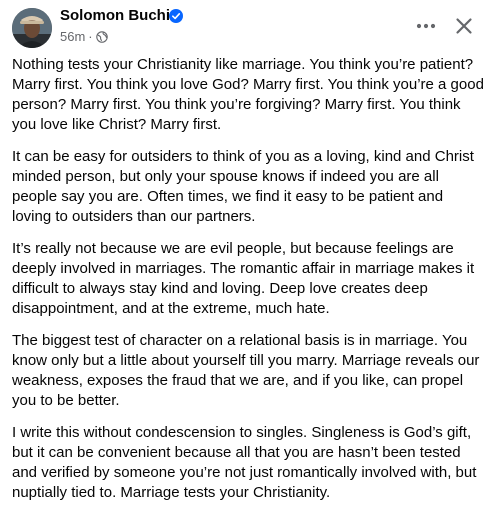 This screenshot has height=515, width=494. I want to click on avatar-image, so click(32, 28).